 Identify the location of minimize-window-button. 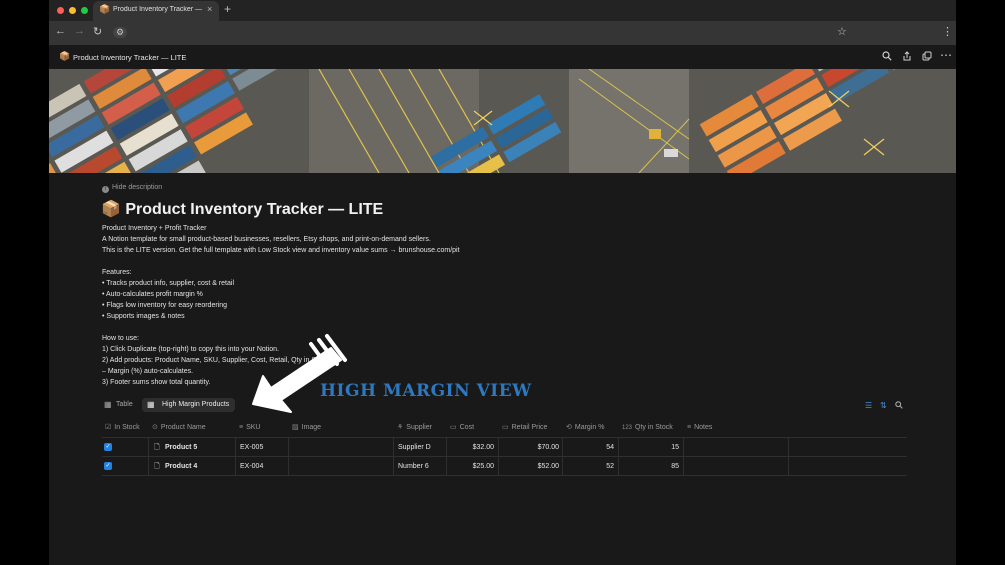
(72, 10).